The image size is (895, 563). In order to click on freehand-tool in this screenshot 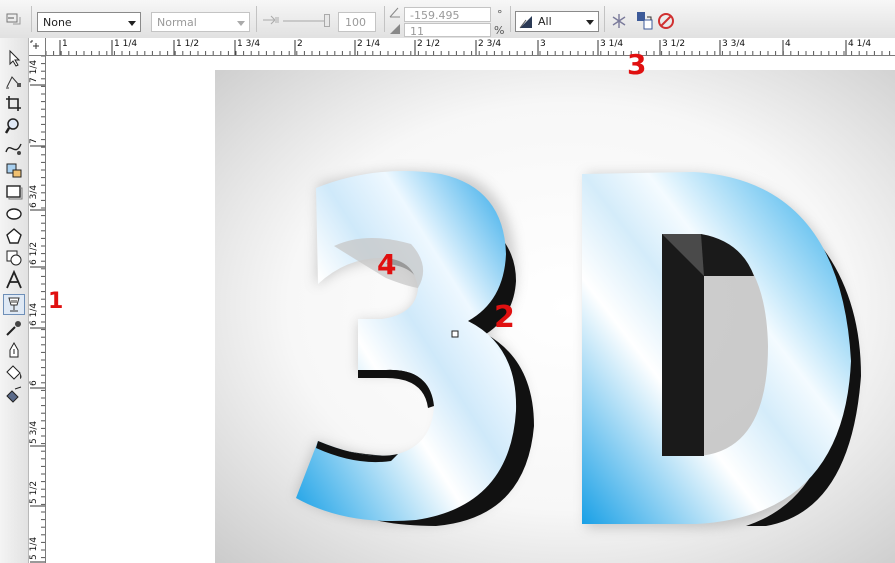, I will do `click(14, 148)`.